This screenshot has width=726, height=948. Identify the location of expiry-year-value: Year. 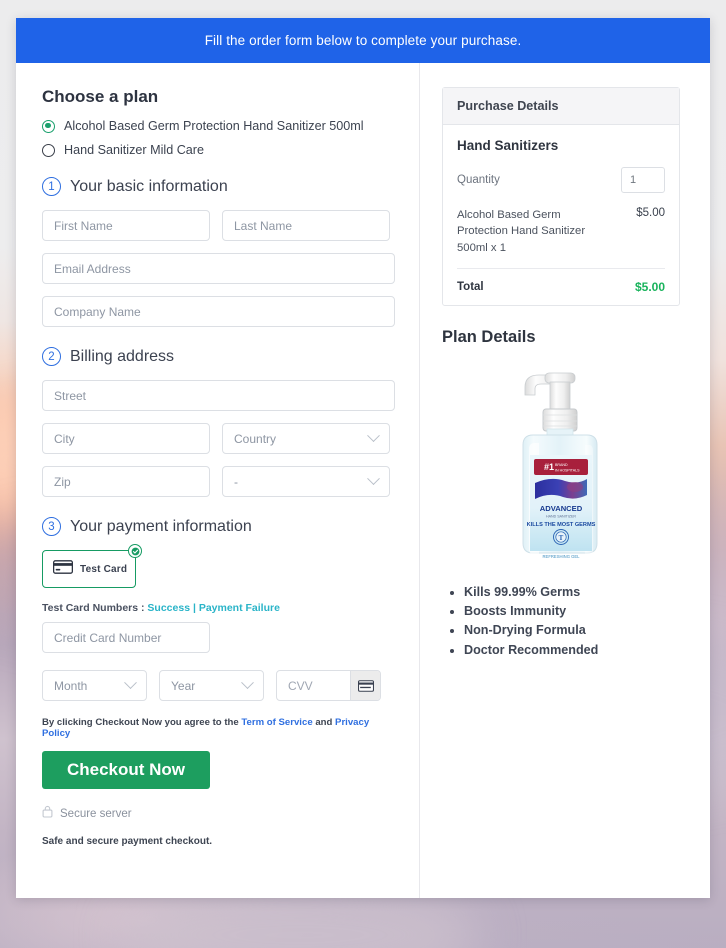
(183, 685).